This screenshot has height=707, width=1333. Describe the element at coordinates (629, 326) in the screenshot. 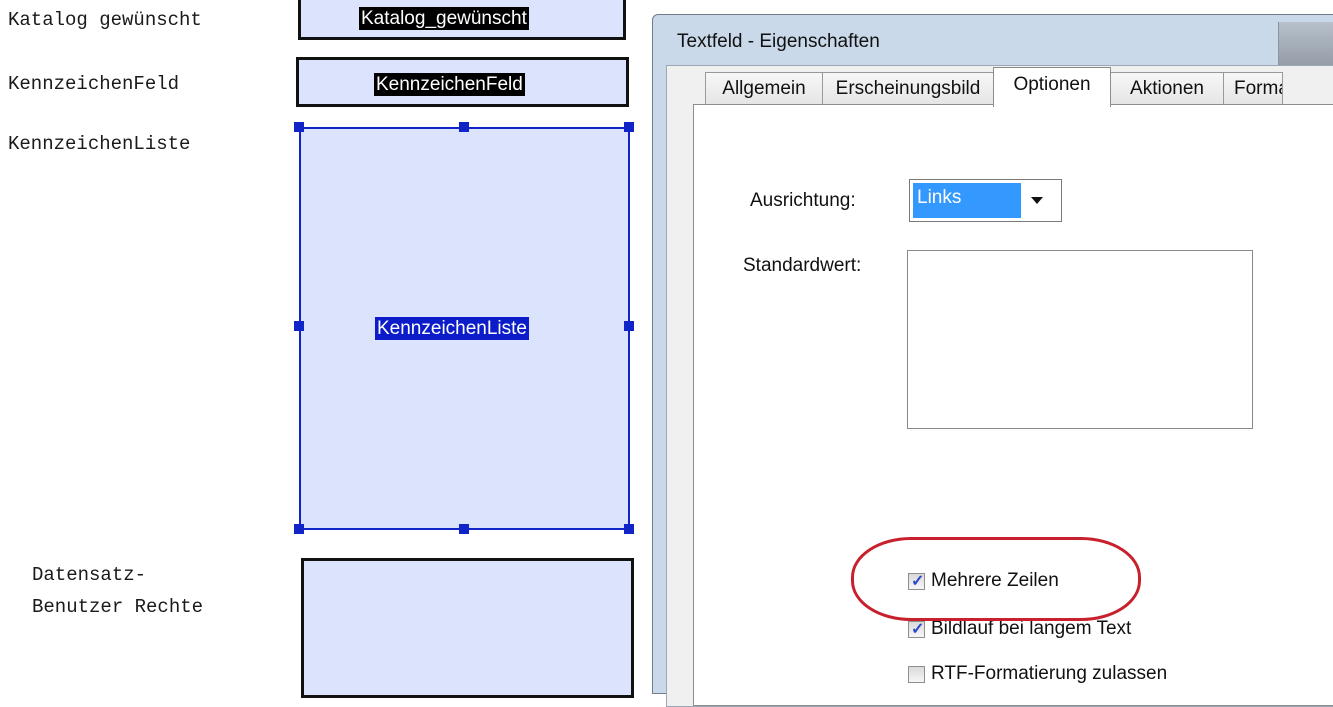

I see `resize-handle-middle-right` at that location.